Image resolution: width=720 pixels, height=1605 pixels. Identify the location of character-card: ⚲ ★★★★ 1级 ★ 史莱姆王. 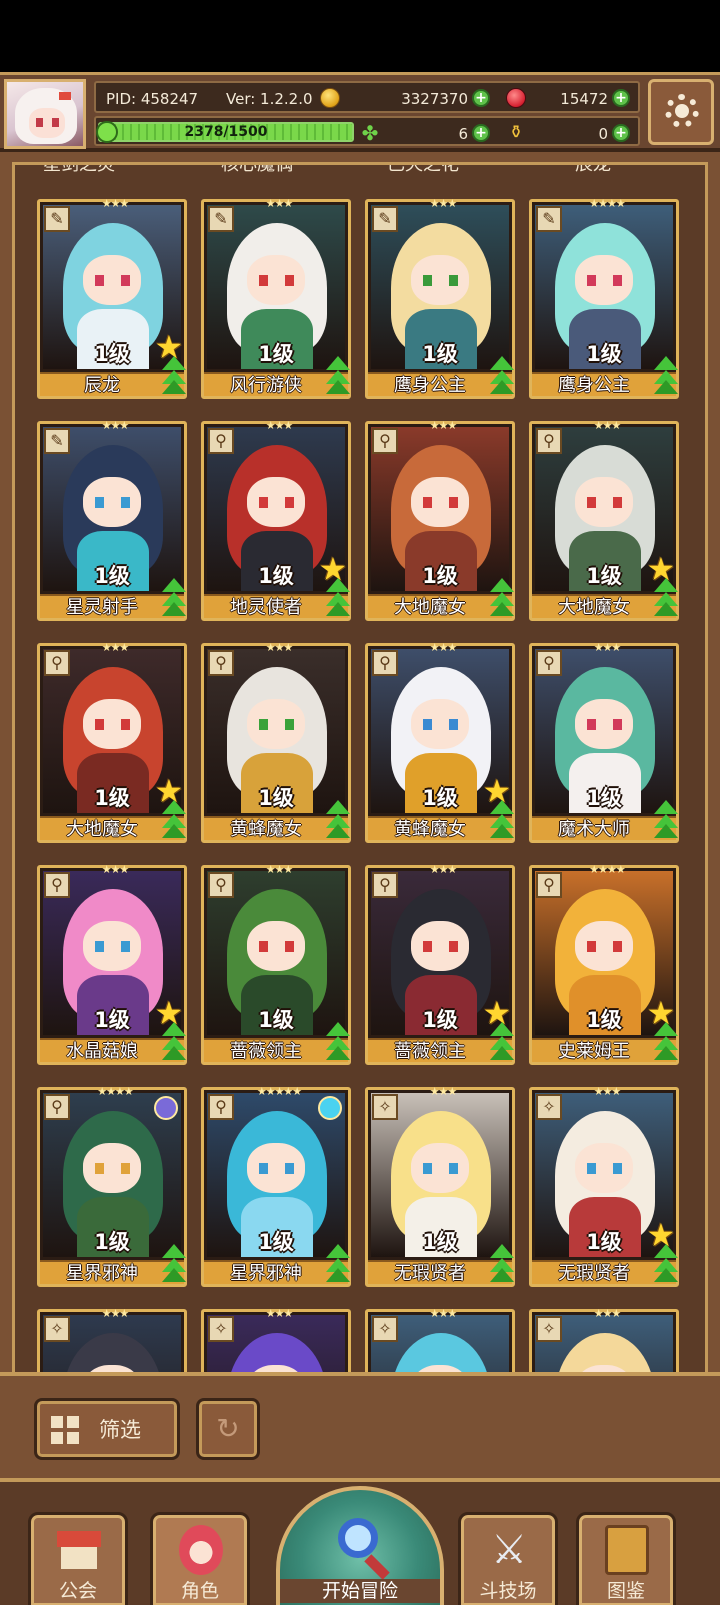
(604, 964).